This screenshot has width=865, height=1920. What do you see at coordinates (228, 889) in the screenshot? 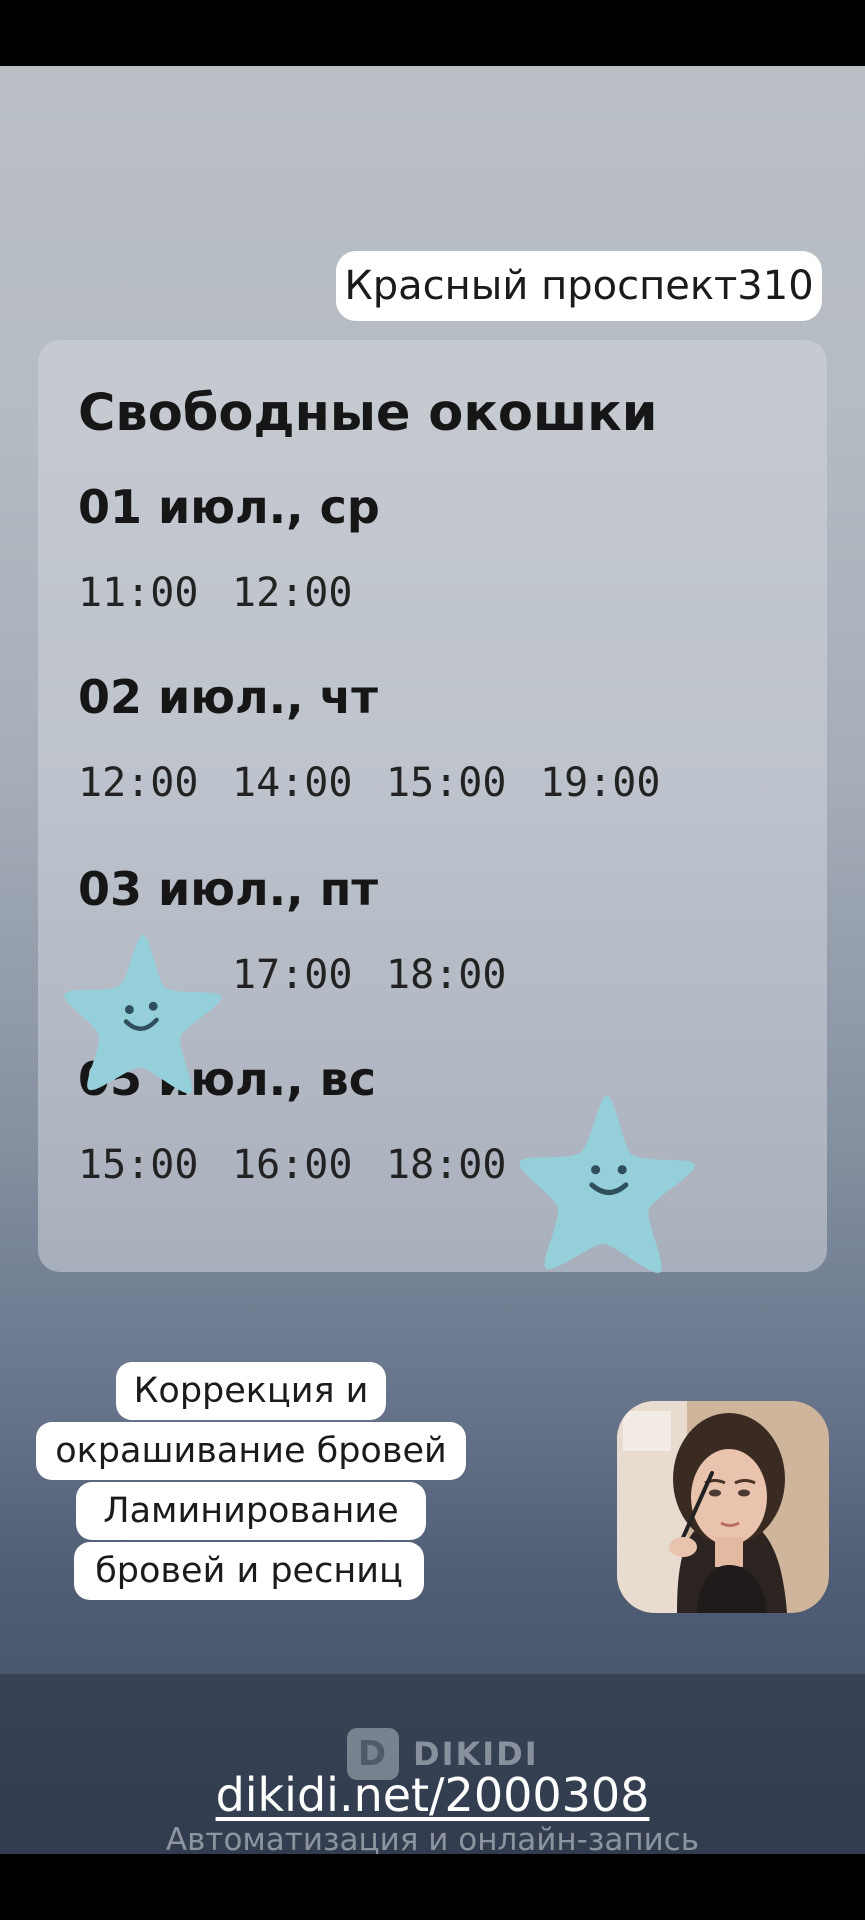
I see `day-heading: 03 июл., пт` at bounding box center [228, 889].